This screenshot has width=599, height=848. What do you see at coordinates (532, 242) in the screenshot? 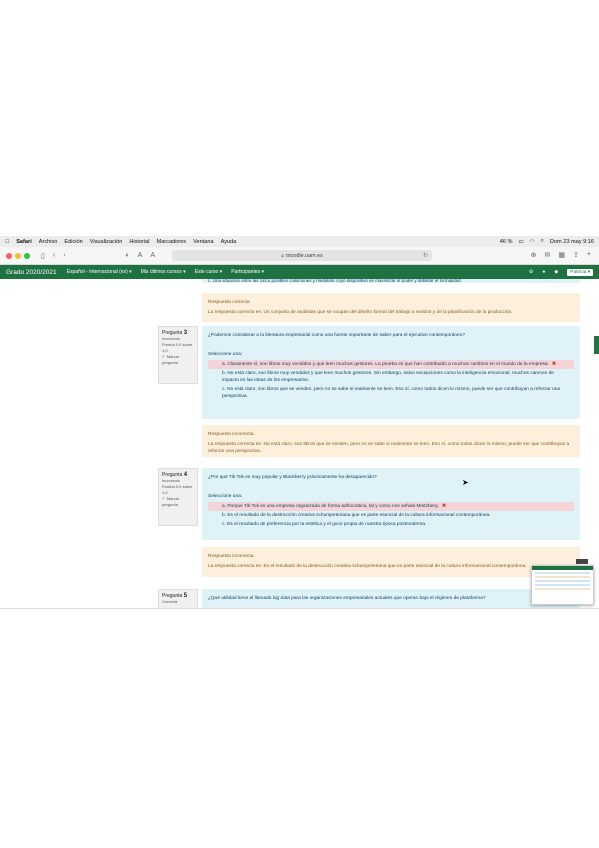
I see `wifi-icon: ◠` at bounding box center [532, 242].